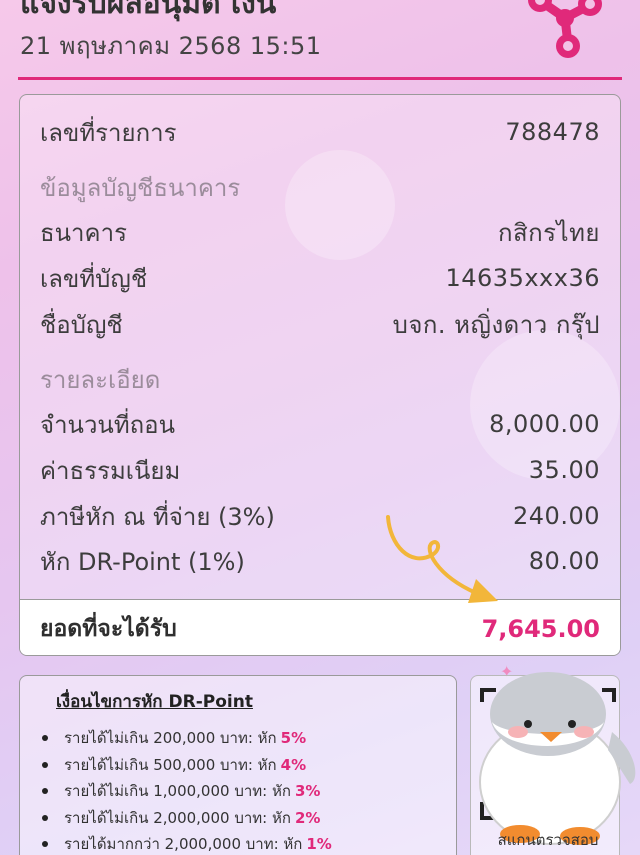 This screenshot has height=855, width=640. I want to click on row-label: เลขที่บัญชี, so click(94, 278).